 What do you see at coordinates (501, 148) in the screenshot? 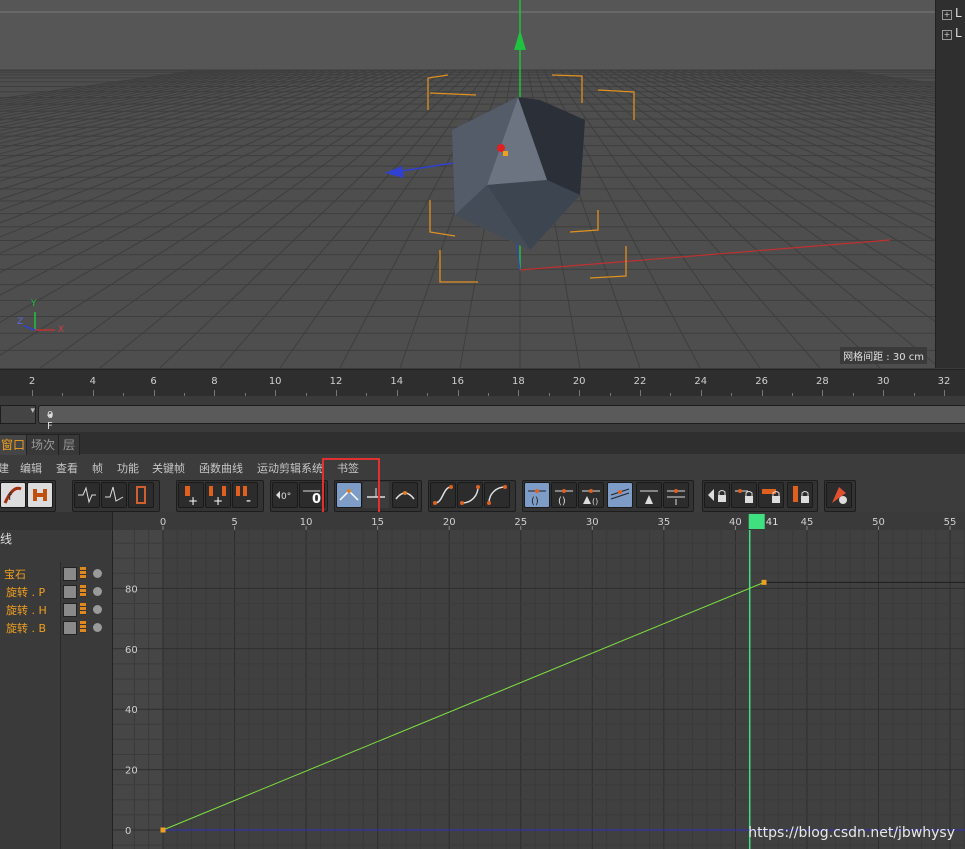
I see `pivot-point` at bounding box center [501, 148].